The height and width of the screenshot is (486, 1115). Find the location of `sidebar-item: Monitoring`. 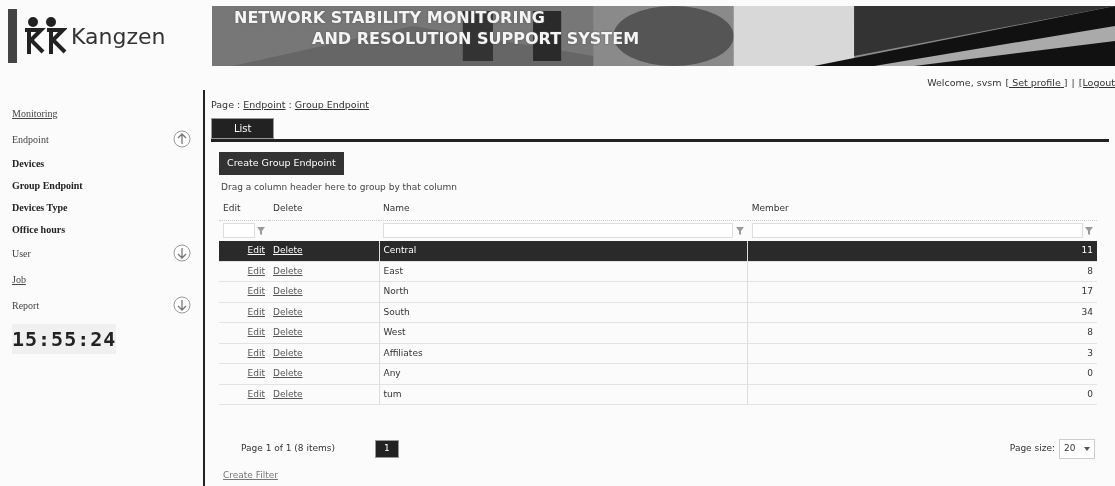

sidebar-item: Monitoring is located at coordinates (35, 113).